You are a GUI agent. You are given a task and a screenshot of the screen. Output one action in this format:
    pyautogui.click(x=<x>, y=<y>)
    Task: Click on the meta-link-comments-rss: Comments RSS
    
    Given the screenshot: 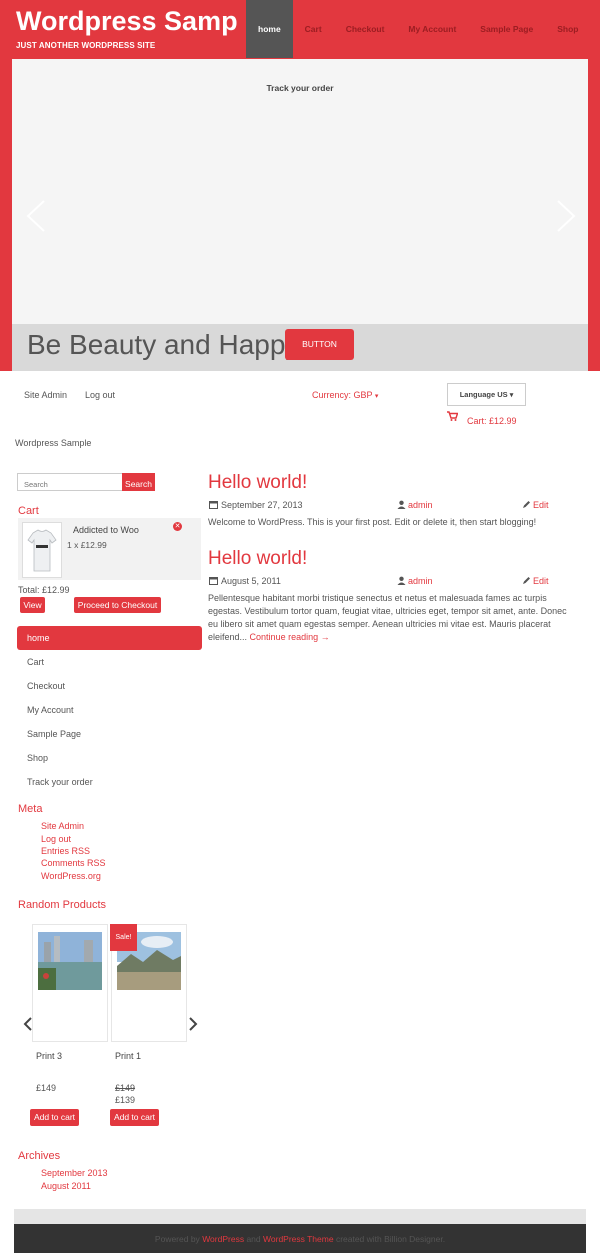 What is the action you would take?
    pyautogui.click(x=73, y=863)
    